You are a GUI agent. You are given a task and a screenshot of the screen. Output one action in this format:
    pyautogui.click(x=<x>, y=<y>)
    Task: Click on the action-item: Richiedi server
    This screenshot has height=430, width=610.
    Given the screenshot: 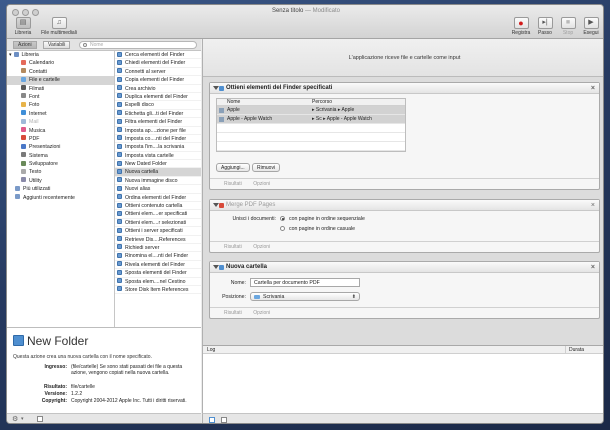 What is the action you would take?
    pyautogui.click(x=158, y=248)
    